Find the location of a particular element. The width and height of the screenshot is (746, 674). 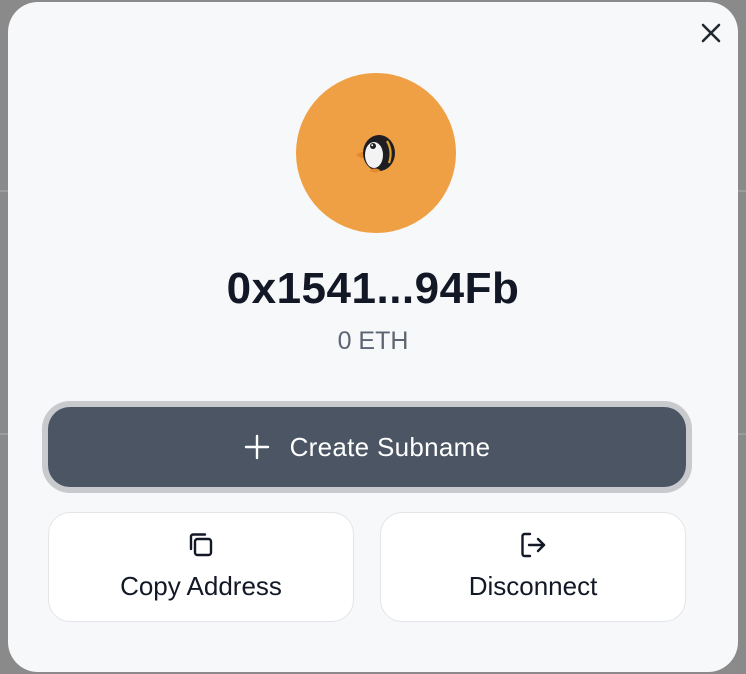

wallet-balance: 0 ETH is located at coordinates (373, 341).